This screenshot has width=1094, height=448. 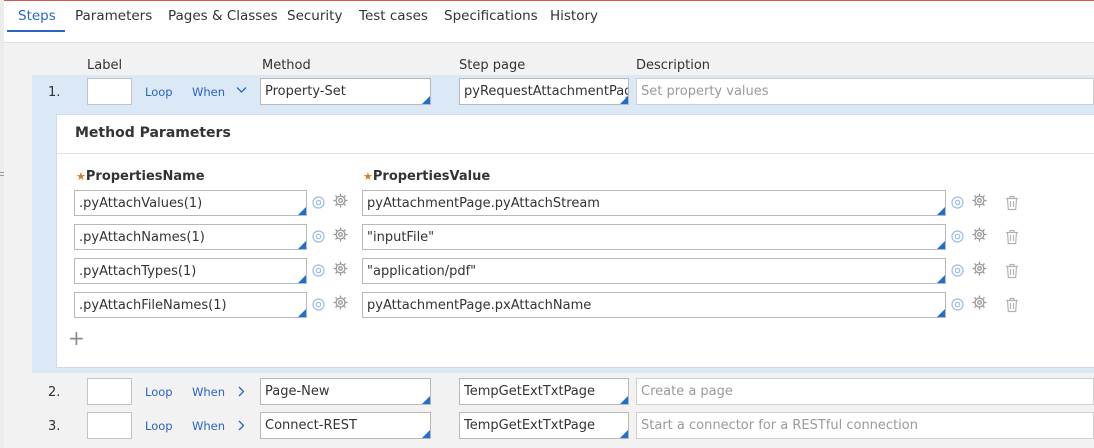 What do you see at coordinates (492, 65) in the screenshot?
I see `column-header-step-page: Step page` at bounding box center [492, 65].